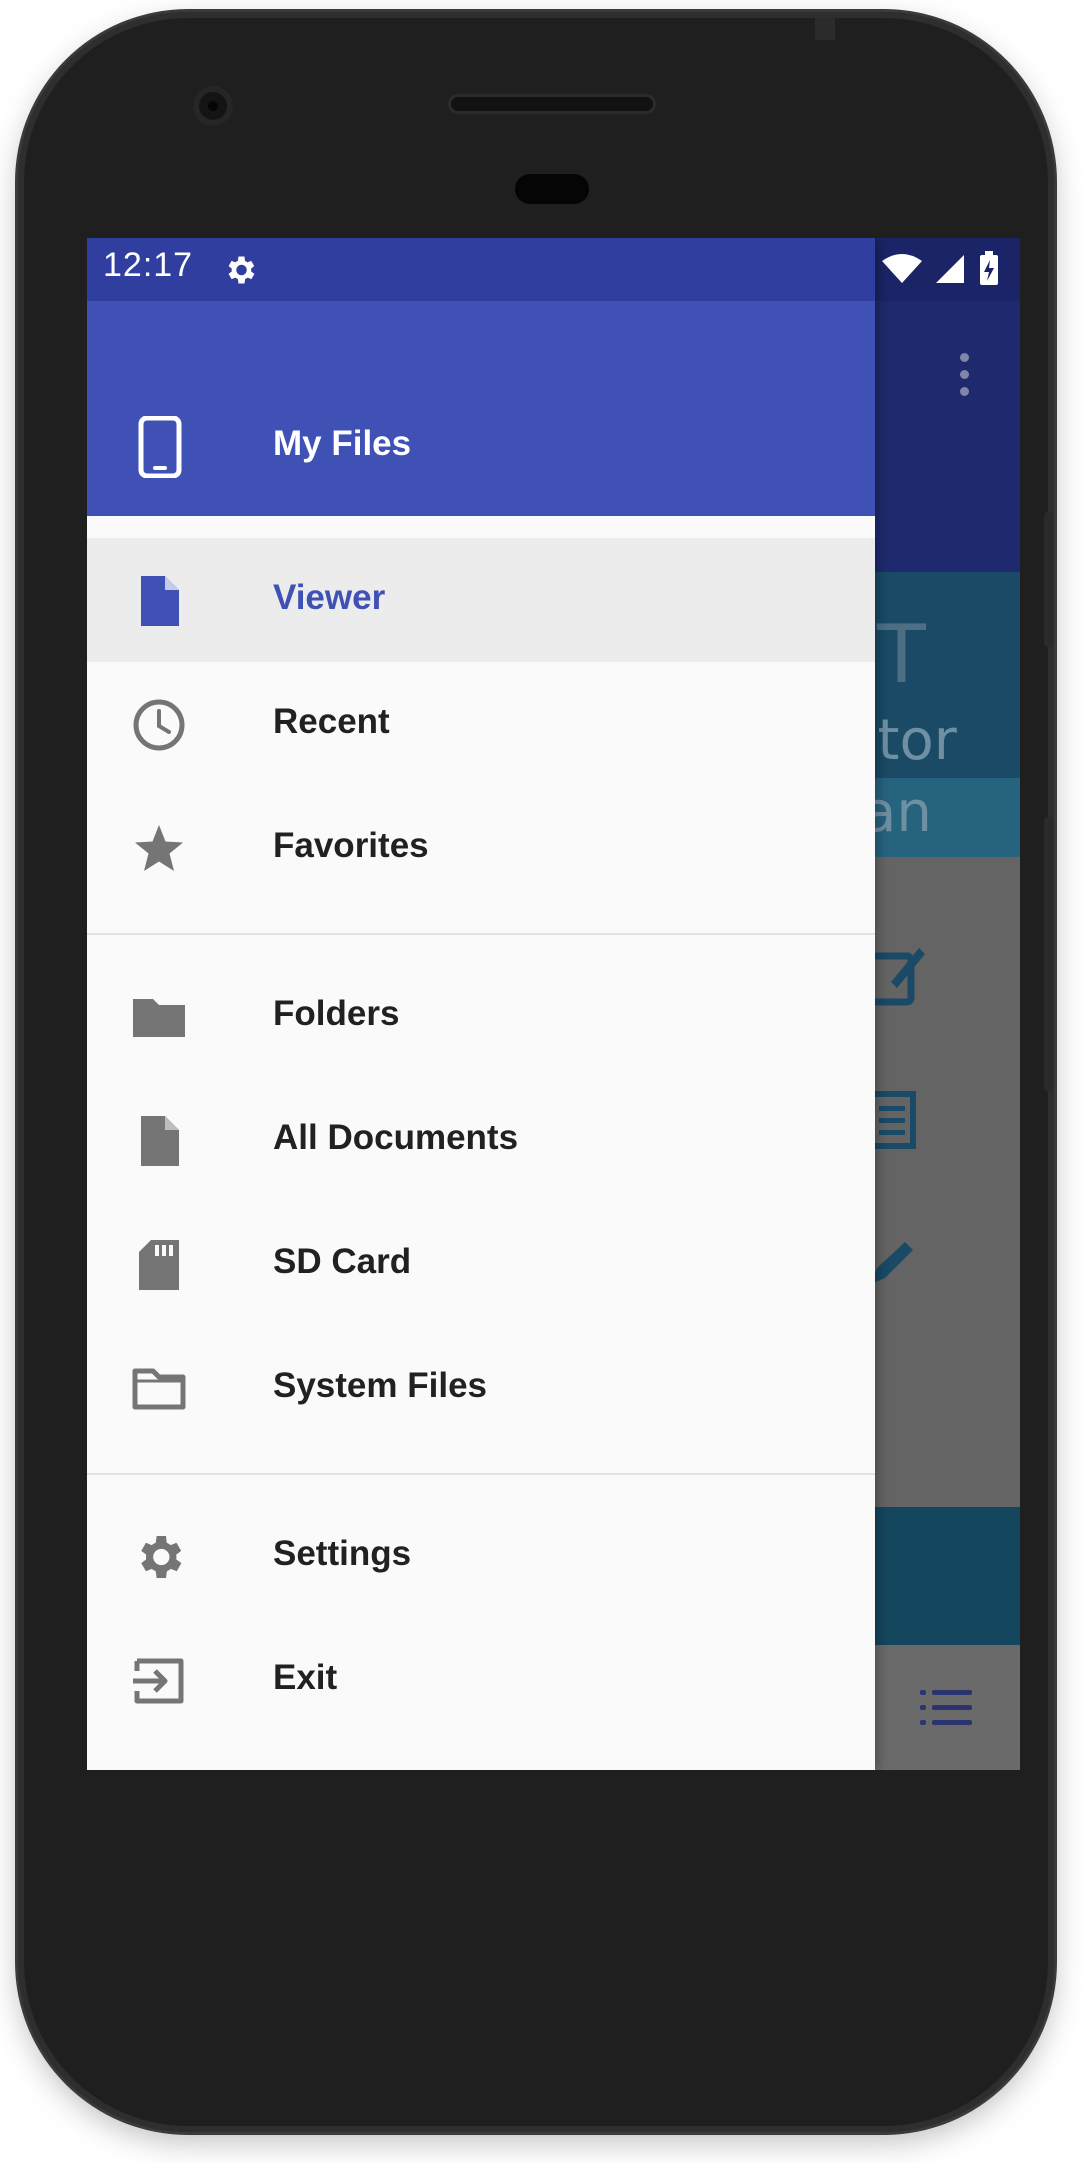 The image size is (1085, 2163). Describe the element at coordinates (160, 601) in the screenshot. I see `document-icon` at that location.